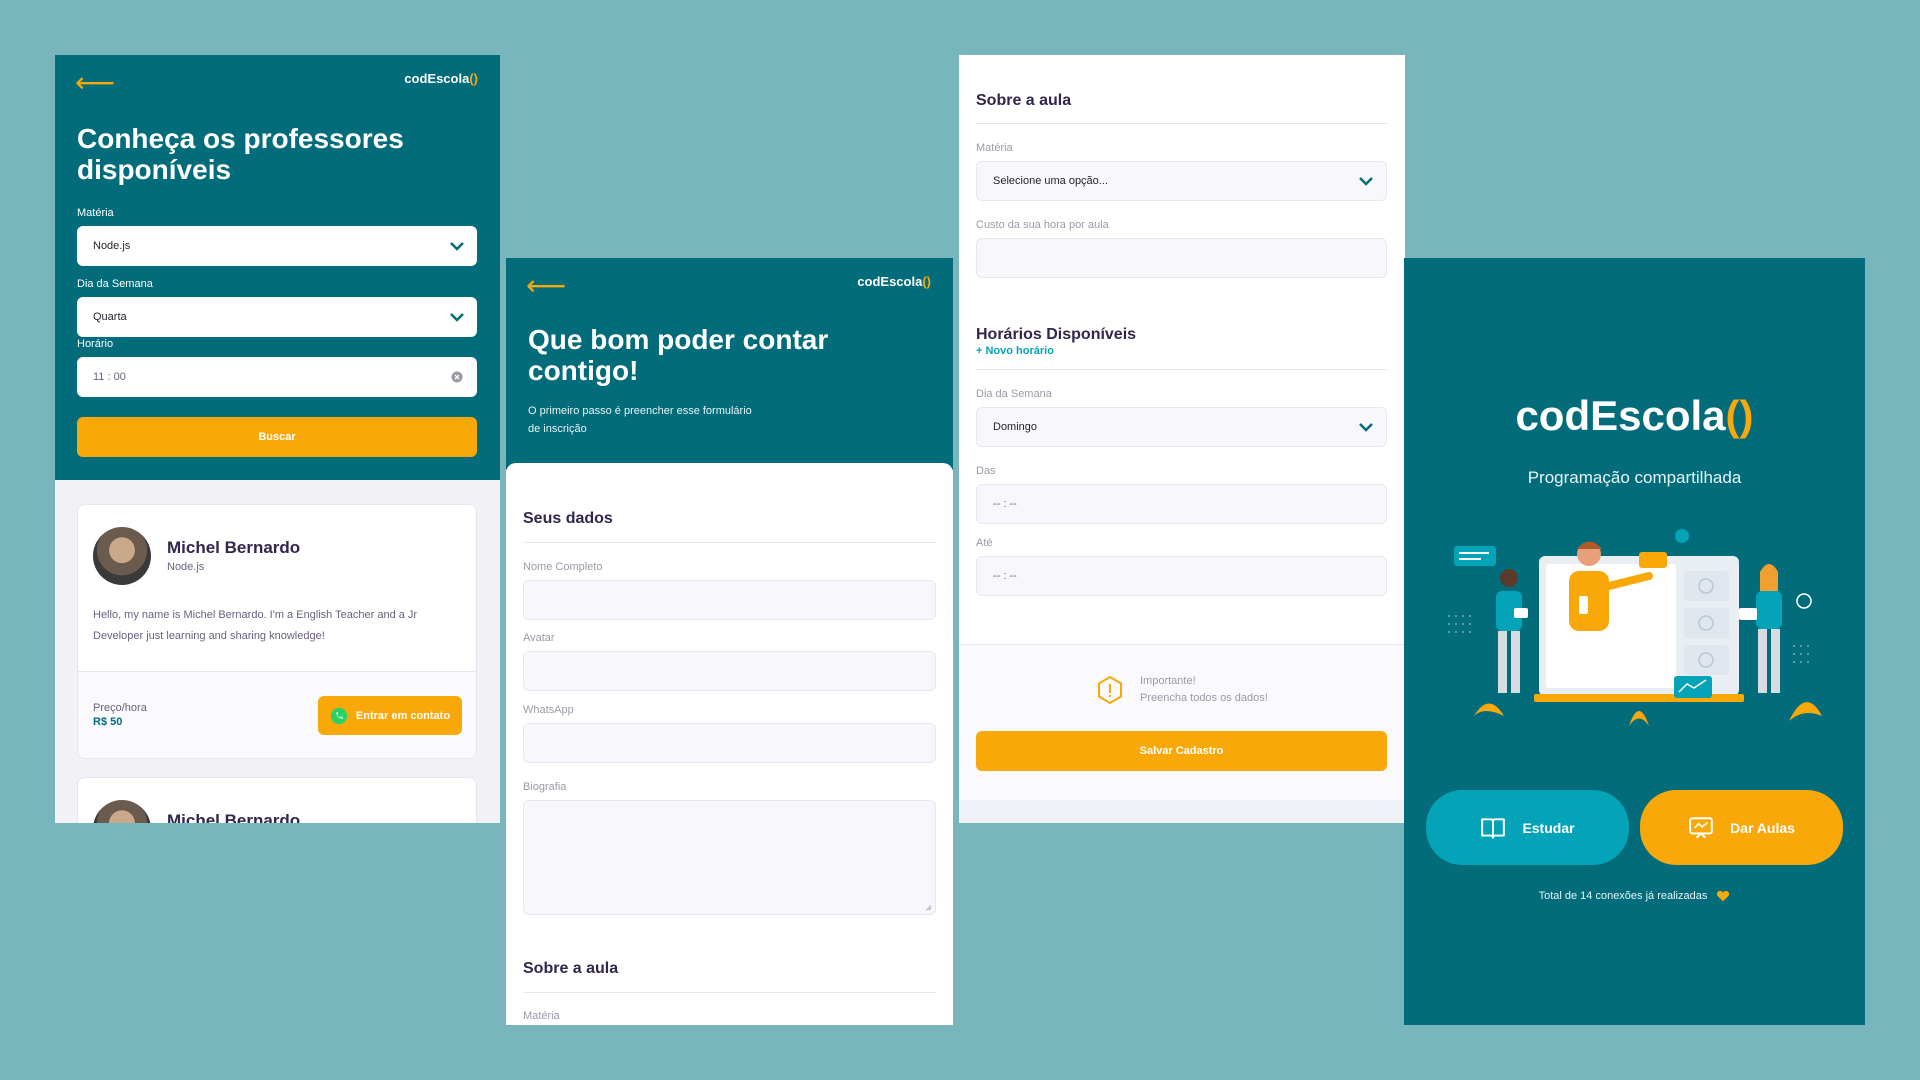  Describe the element at coordinates (277, 714) in the screenshot. I see `card-footer: Preço/hora R$ 50 Entrar em contato` at that location.